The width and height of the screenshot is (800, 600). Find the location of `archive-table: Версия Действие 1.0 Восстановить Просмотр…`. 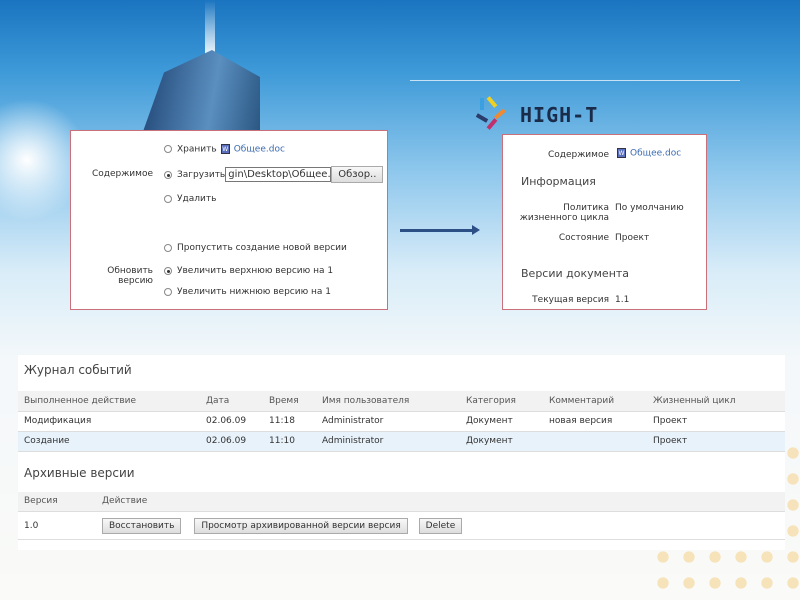

archive-table: Версия Действие 1.0 Восстановить Просмотр… is located at coordinates (401, 515).